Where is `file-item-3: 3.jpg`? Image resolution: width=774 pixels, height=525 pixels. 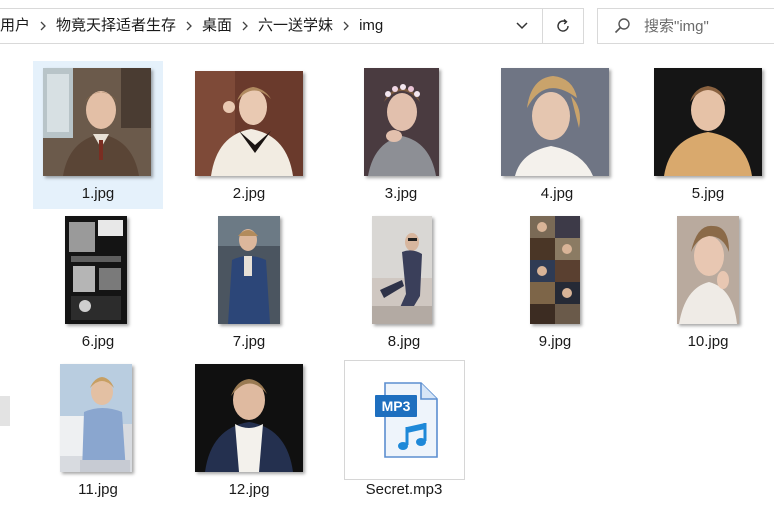
file-item-3: 3.jpg is located at coordinates (401, 135).